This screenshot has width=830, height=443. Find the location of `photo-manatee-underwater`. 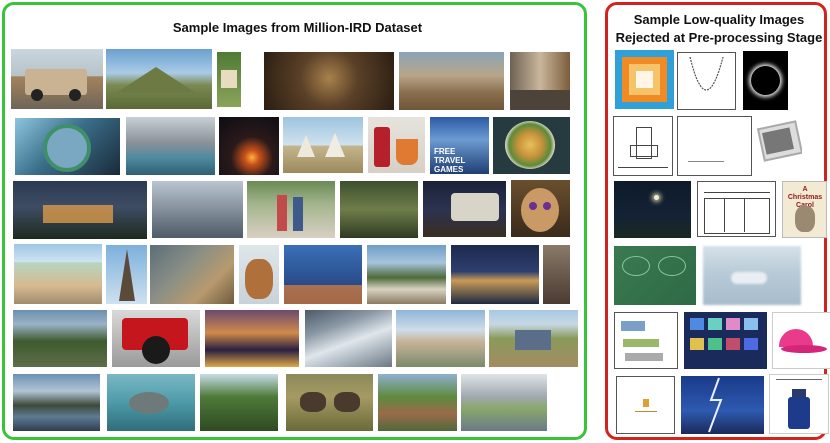

photo-manatee-underwater is located at coordinates (151, 402).